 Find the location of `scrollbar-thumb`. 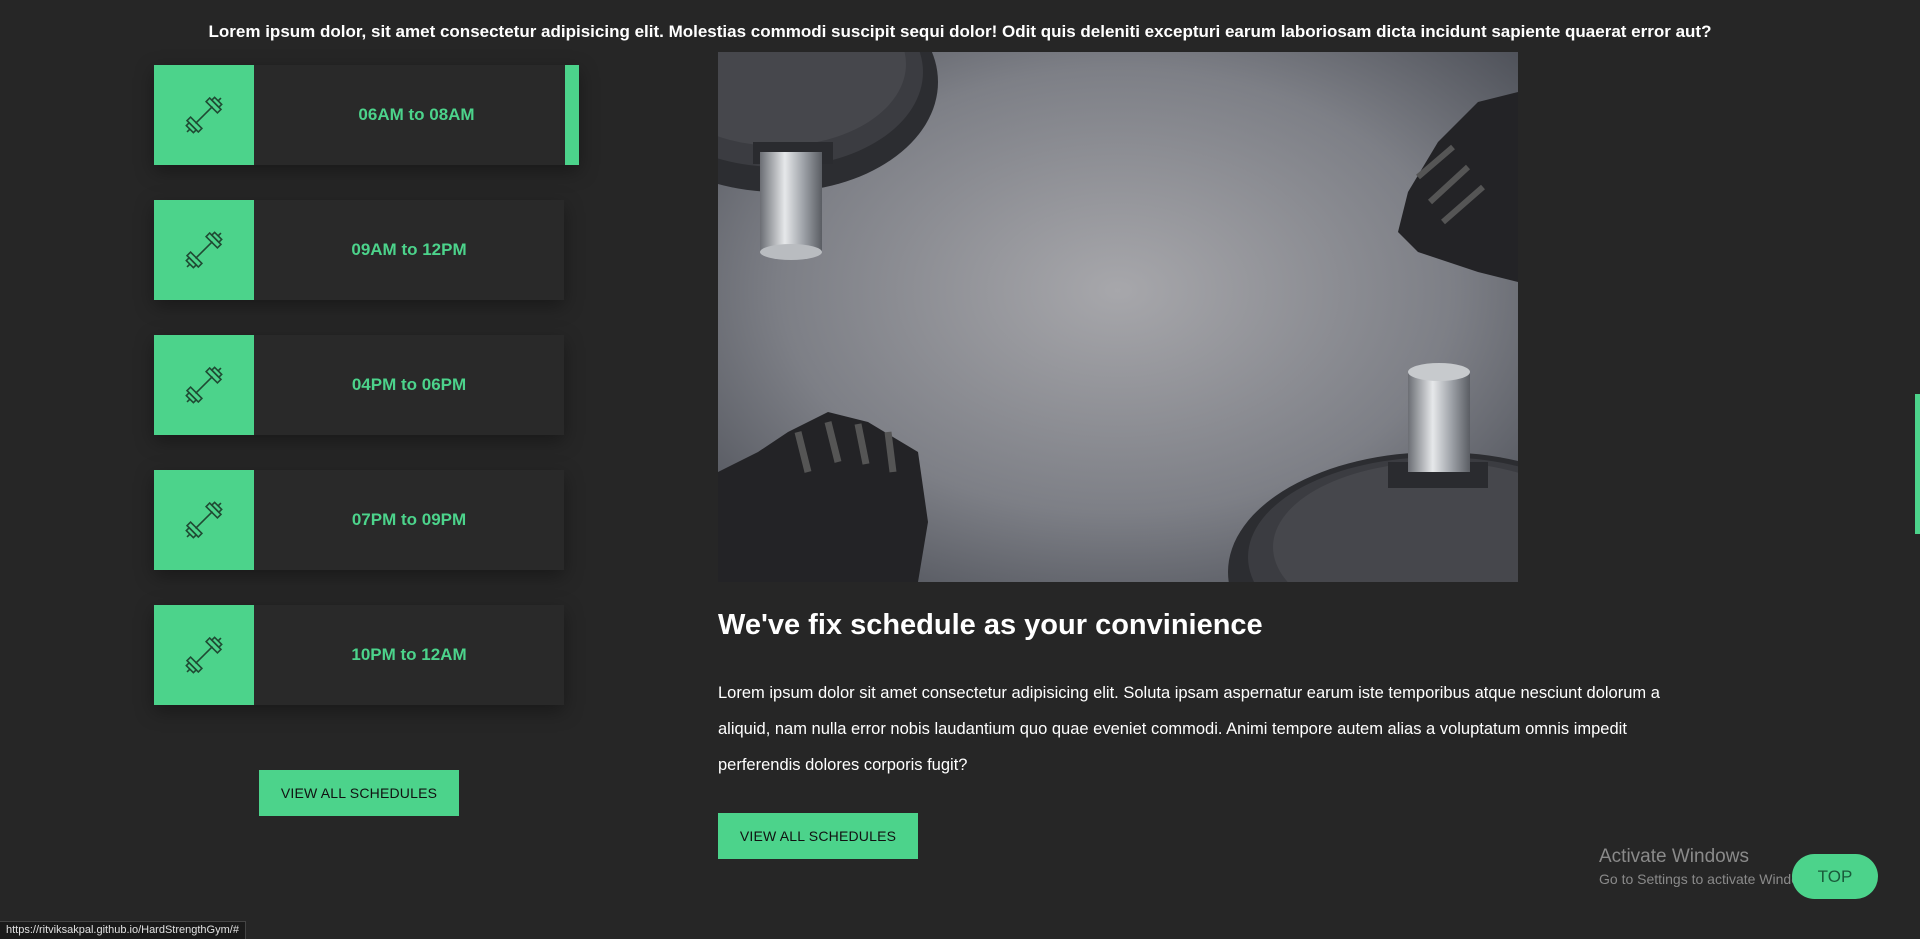

scrollbar-thumb is located at coordinates (1917, 464).